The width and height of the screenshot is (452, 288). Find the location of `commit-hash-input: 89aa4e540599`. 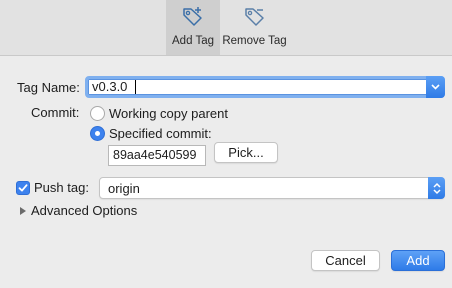

commit-hash-input: 89aa4e540599 is located at coordinates (157, 155).